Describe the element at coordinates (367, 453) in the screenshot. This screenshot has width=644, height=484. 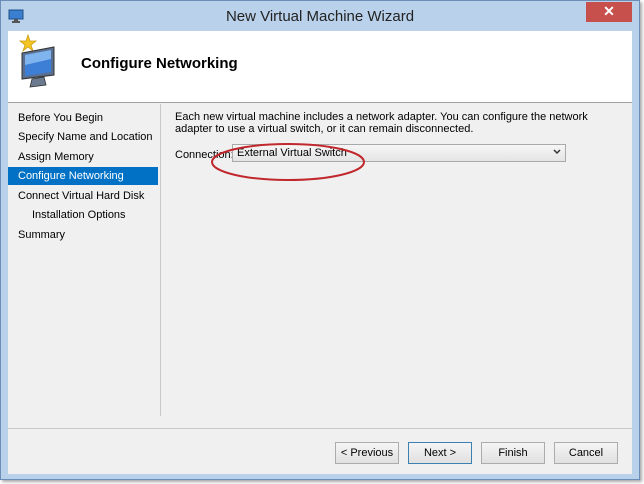
I see `previous-button: < Previous` at that location.